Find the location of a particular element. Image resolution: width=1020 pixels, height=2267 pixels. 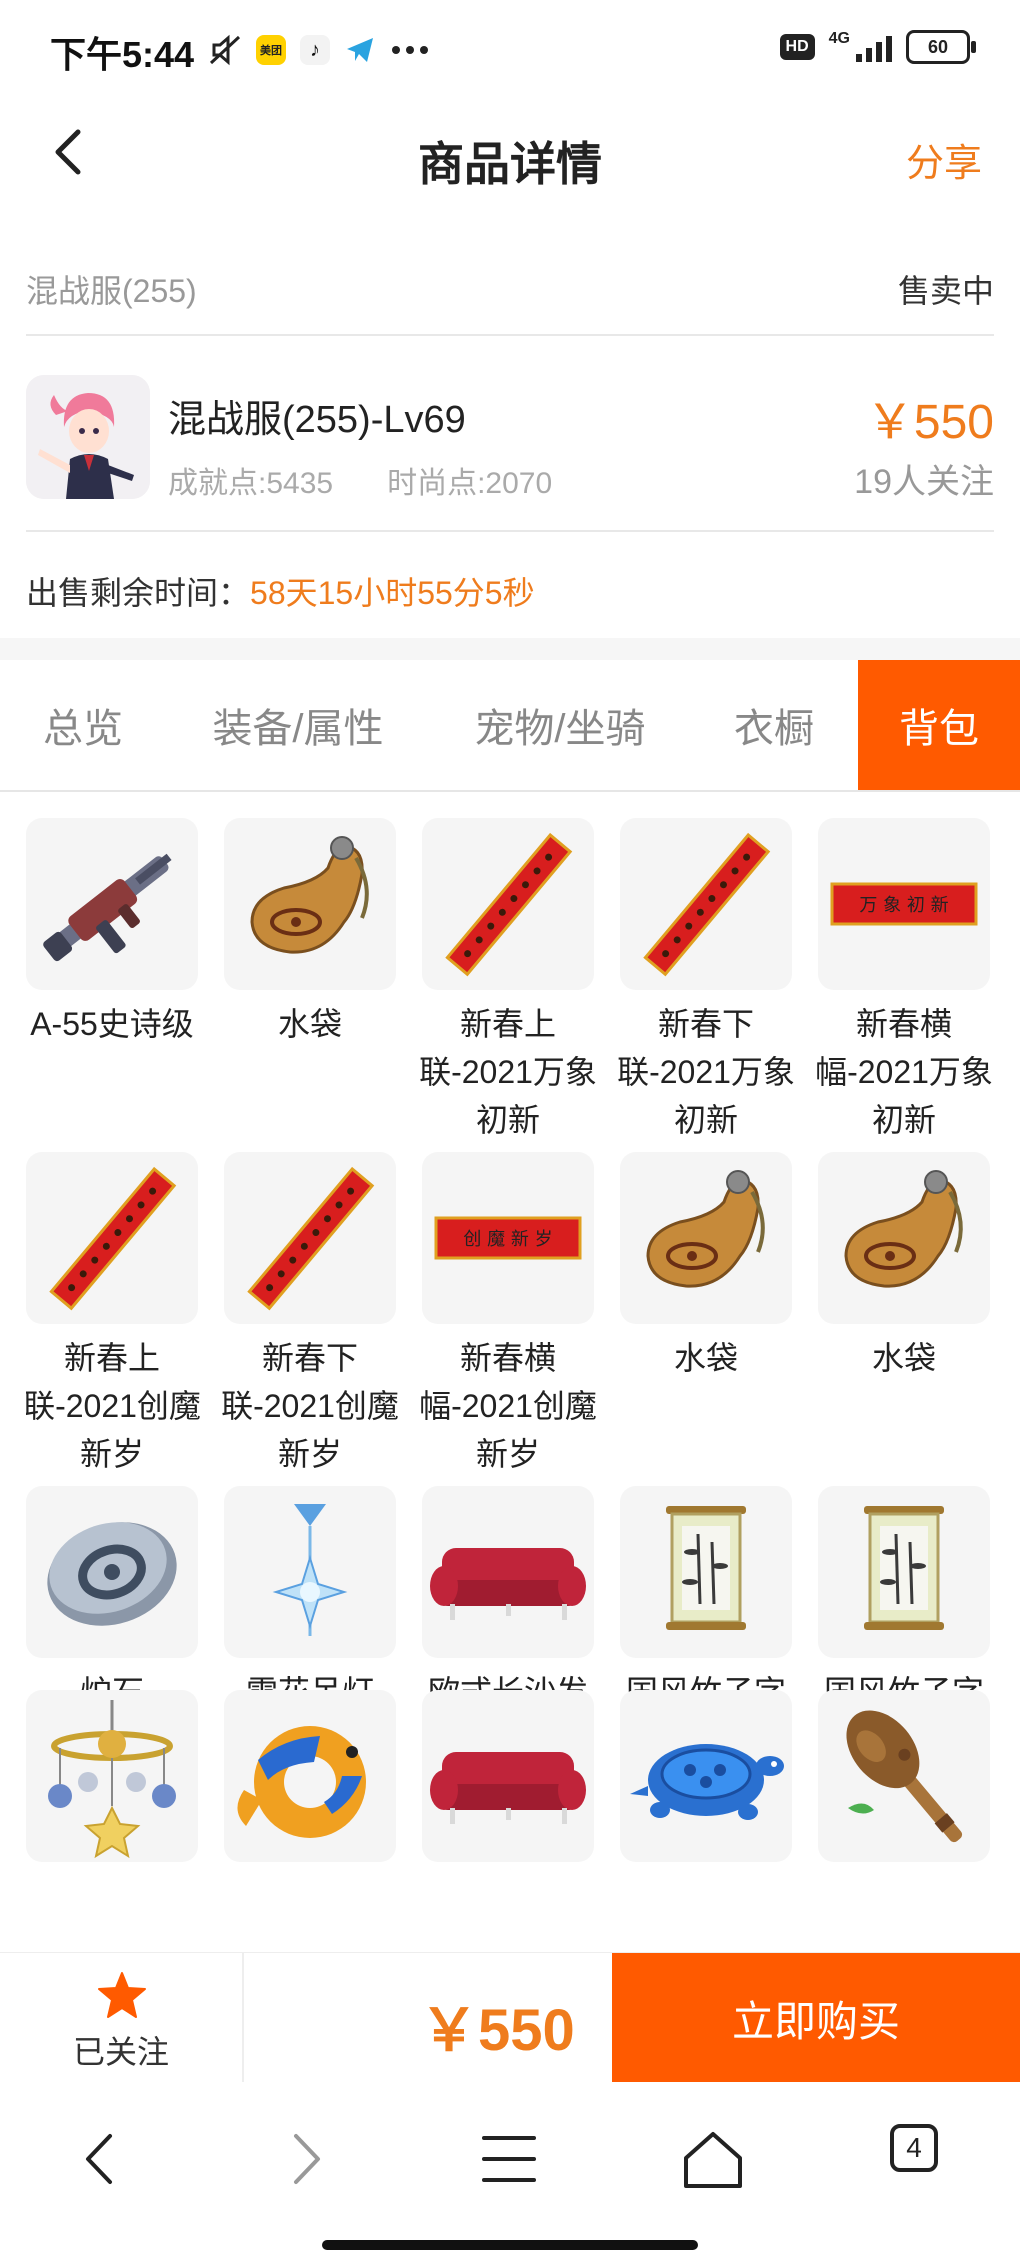

detail-tabs: 总览 装备/属性 宠物/坐骑 衣橱 背包 is located at coordinates (510, 726).